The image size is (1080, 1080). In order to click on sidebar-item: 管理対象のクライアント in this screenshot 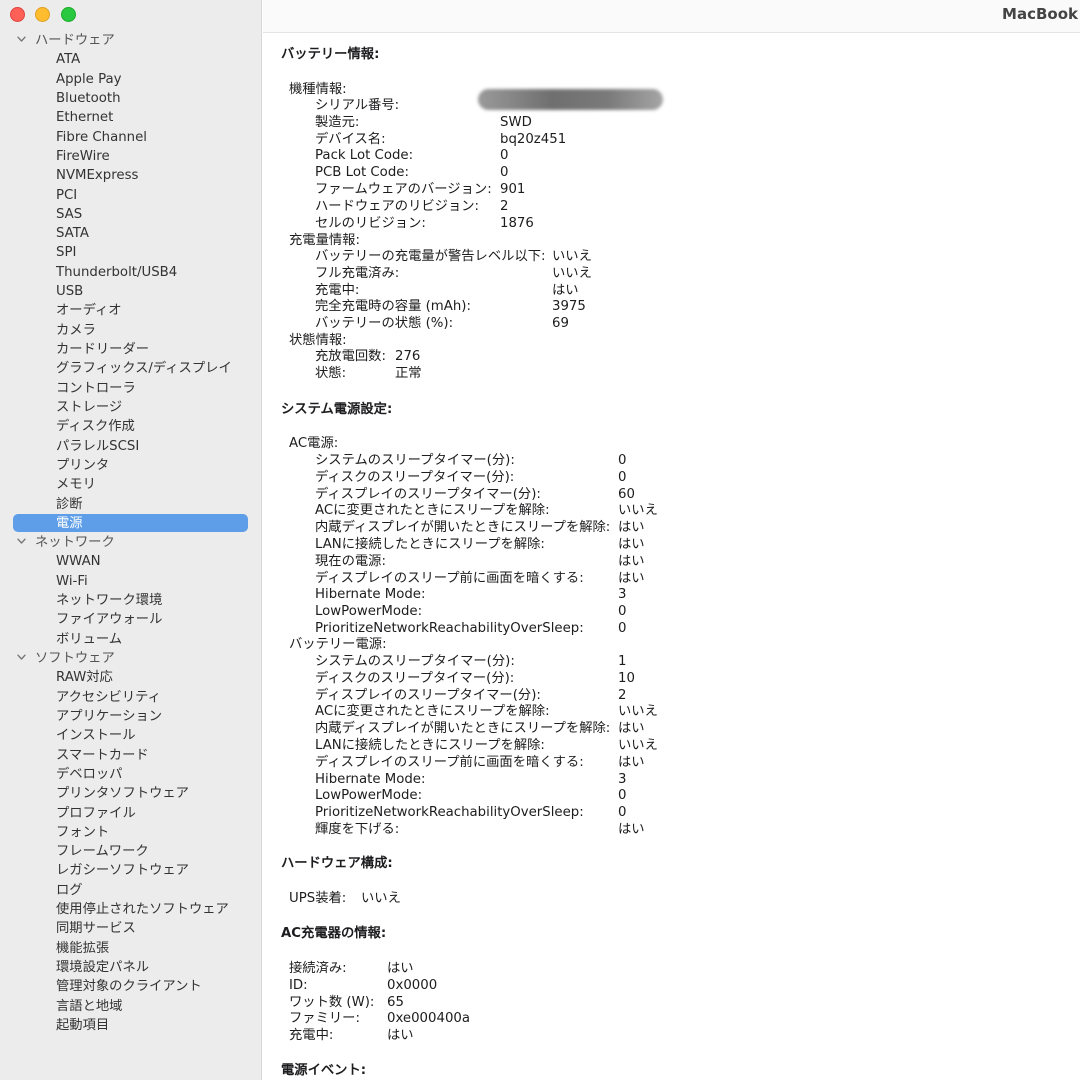, I will do `click(130, 986)`.